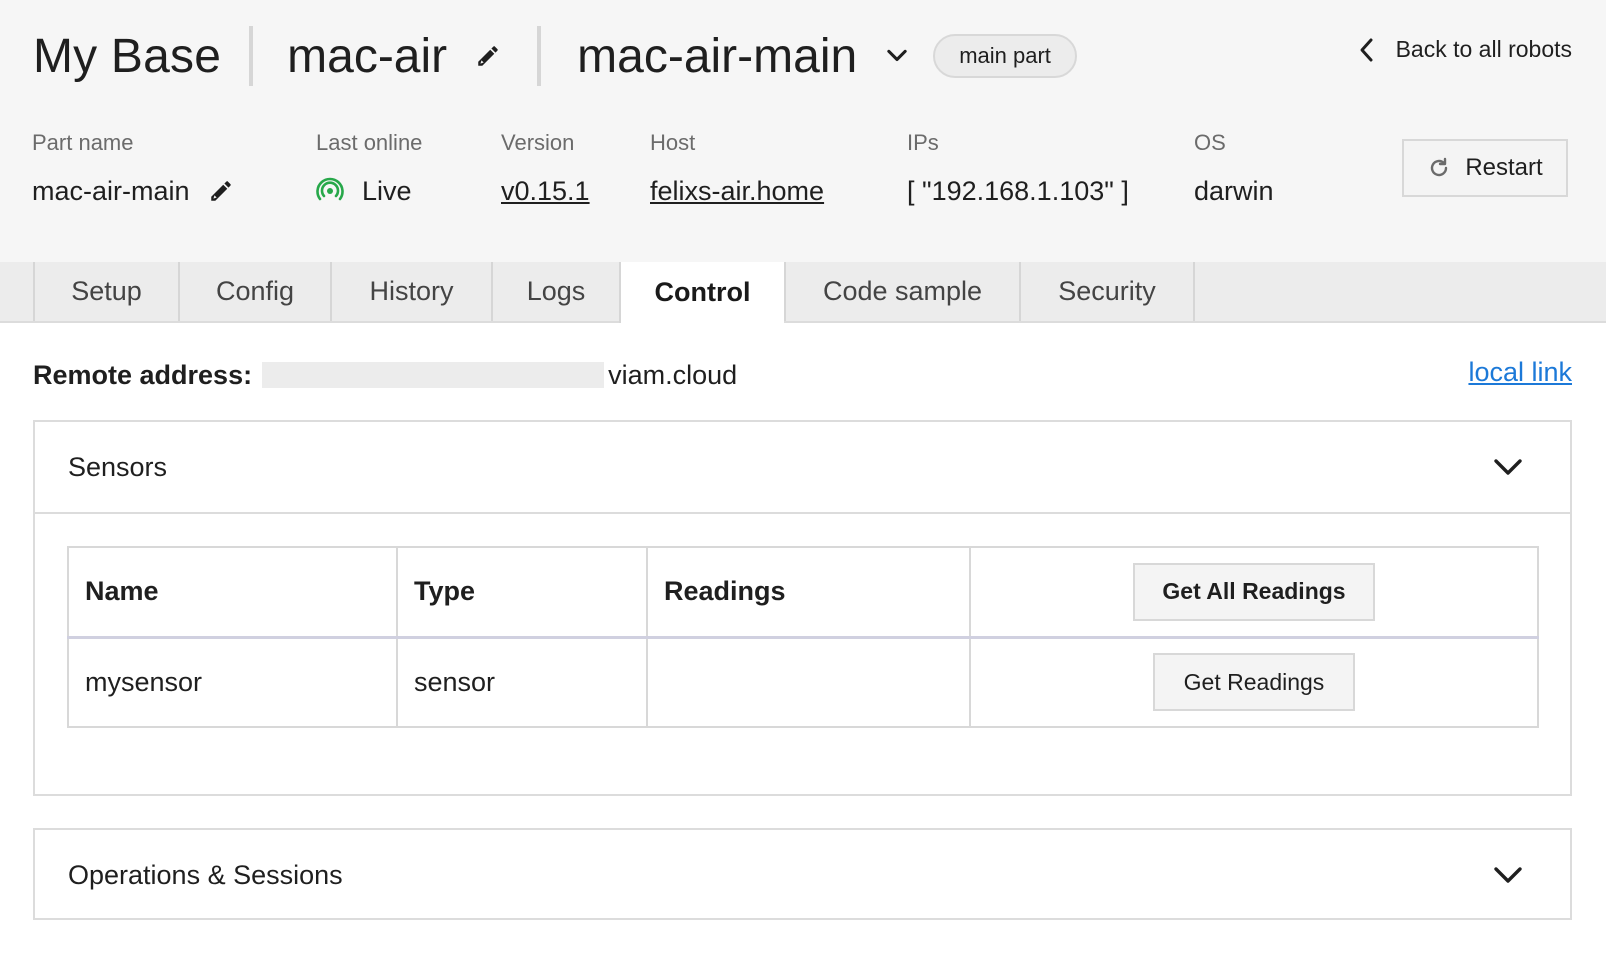 This screenshot has width=1606, height=954. What do you see at coordinates (555, 56) in the screenshot?
I see `title-row: My Base mac-air mac-air-main main part` at bounding box center [555, 56].